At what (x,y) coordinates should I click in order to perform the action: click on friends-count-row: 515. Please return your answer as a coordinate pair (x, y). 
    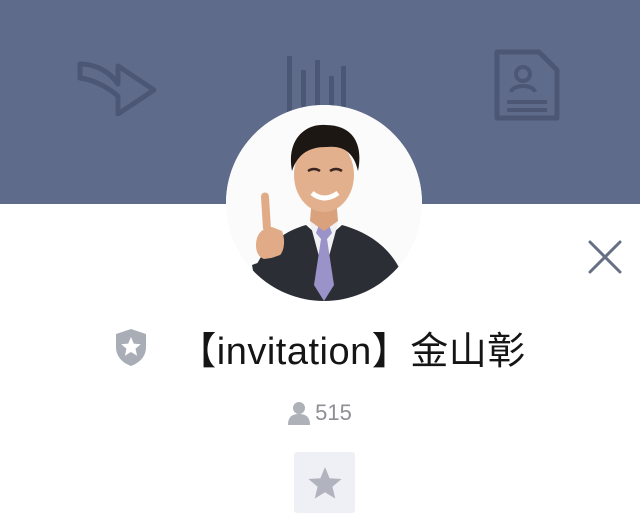
    Looking at the image, I should click on (320, 413).